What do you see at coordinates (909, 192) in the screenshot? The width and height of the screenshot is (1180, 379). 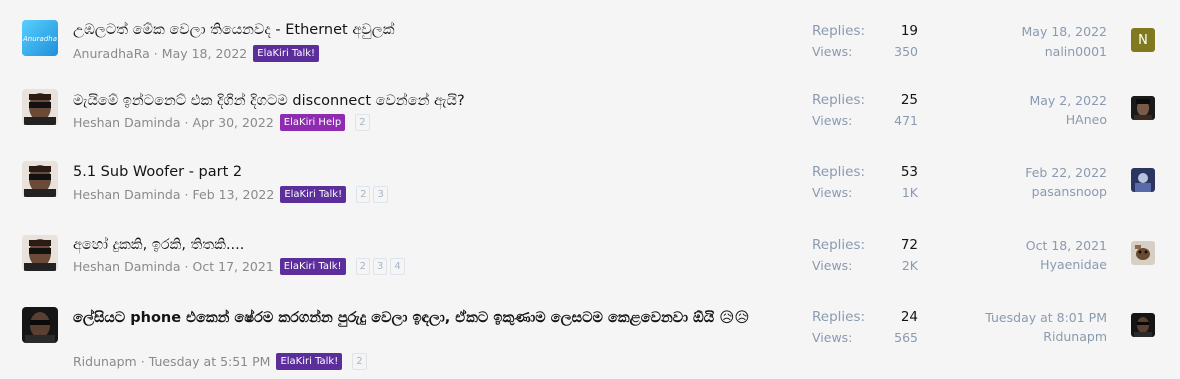 I see `views-count: 1K` at bounding box center [909, 192].